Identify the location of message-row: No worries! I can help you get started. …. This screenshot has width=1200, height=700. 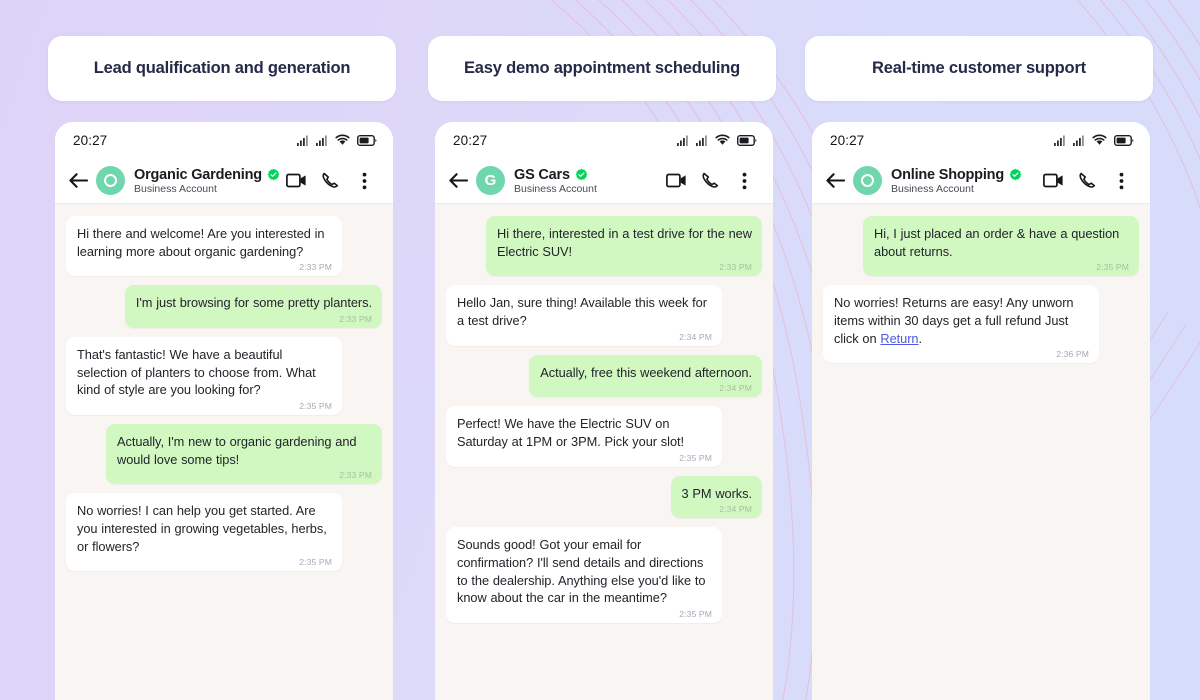
(224, 532).